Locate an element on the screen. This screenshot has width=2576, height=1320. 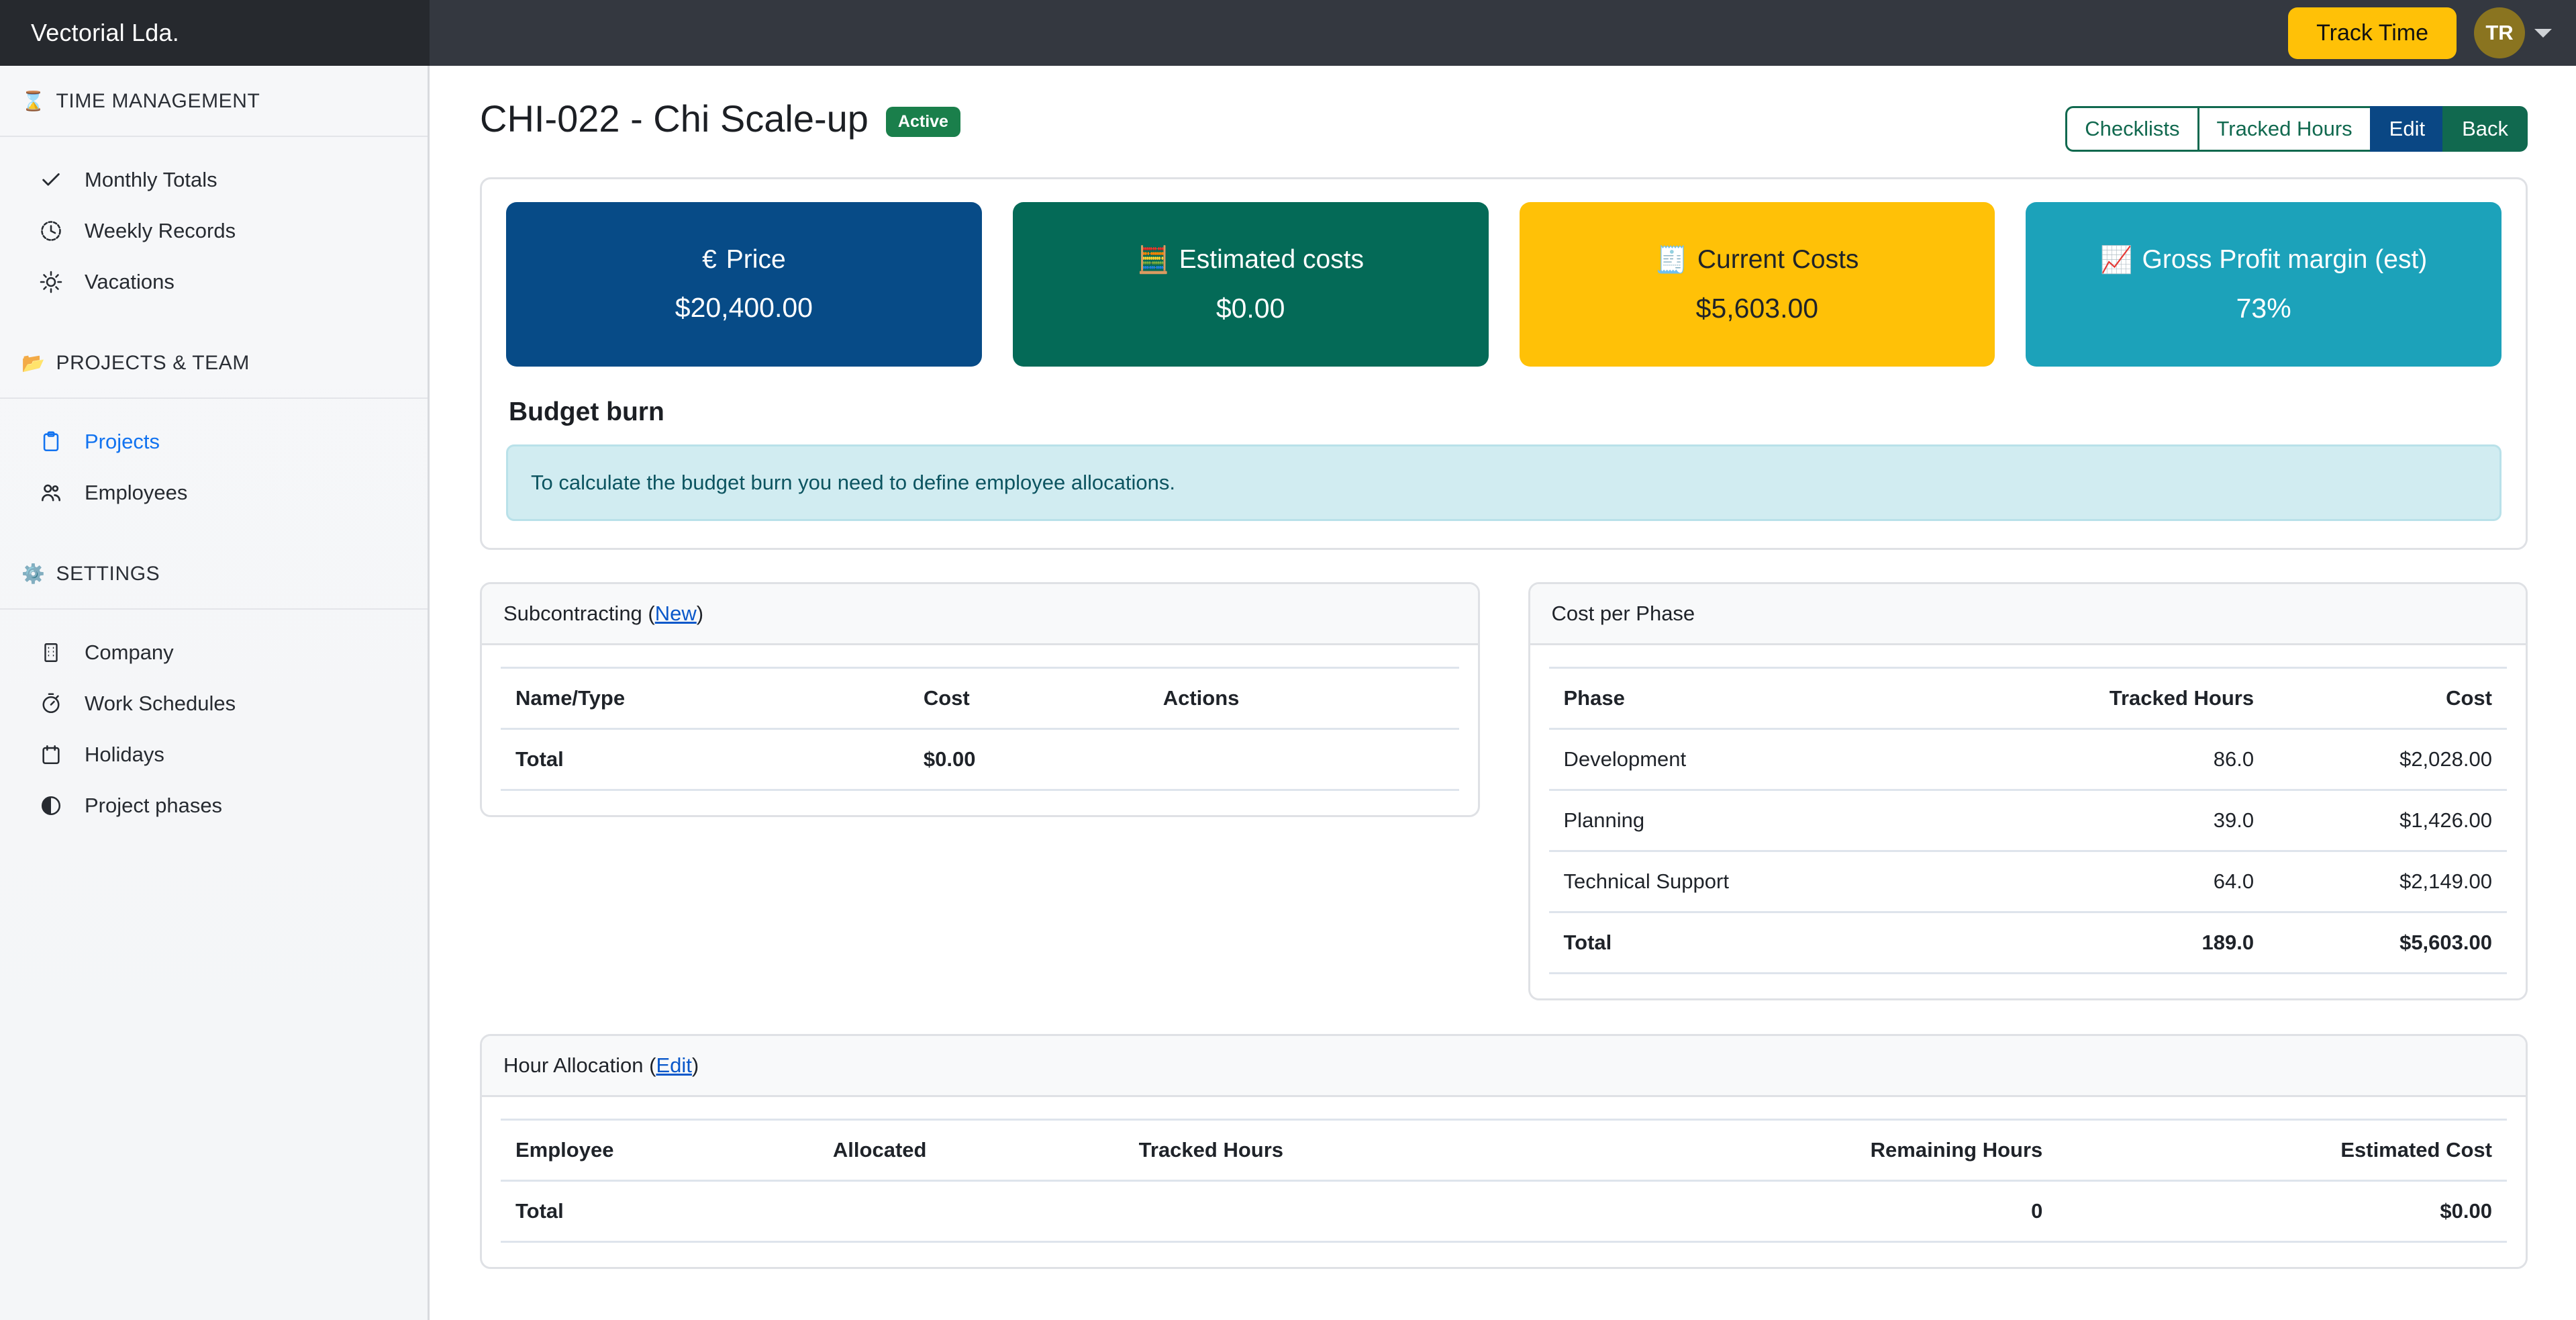
cell-cost: $2,028.00 is located at coordinates (2388, 760).